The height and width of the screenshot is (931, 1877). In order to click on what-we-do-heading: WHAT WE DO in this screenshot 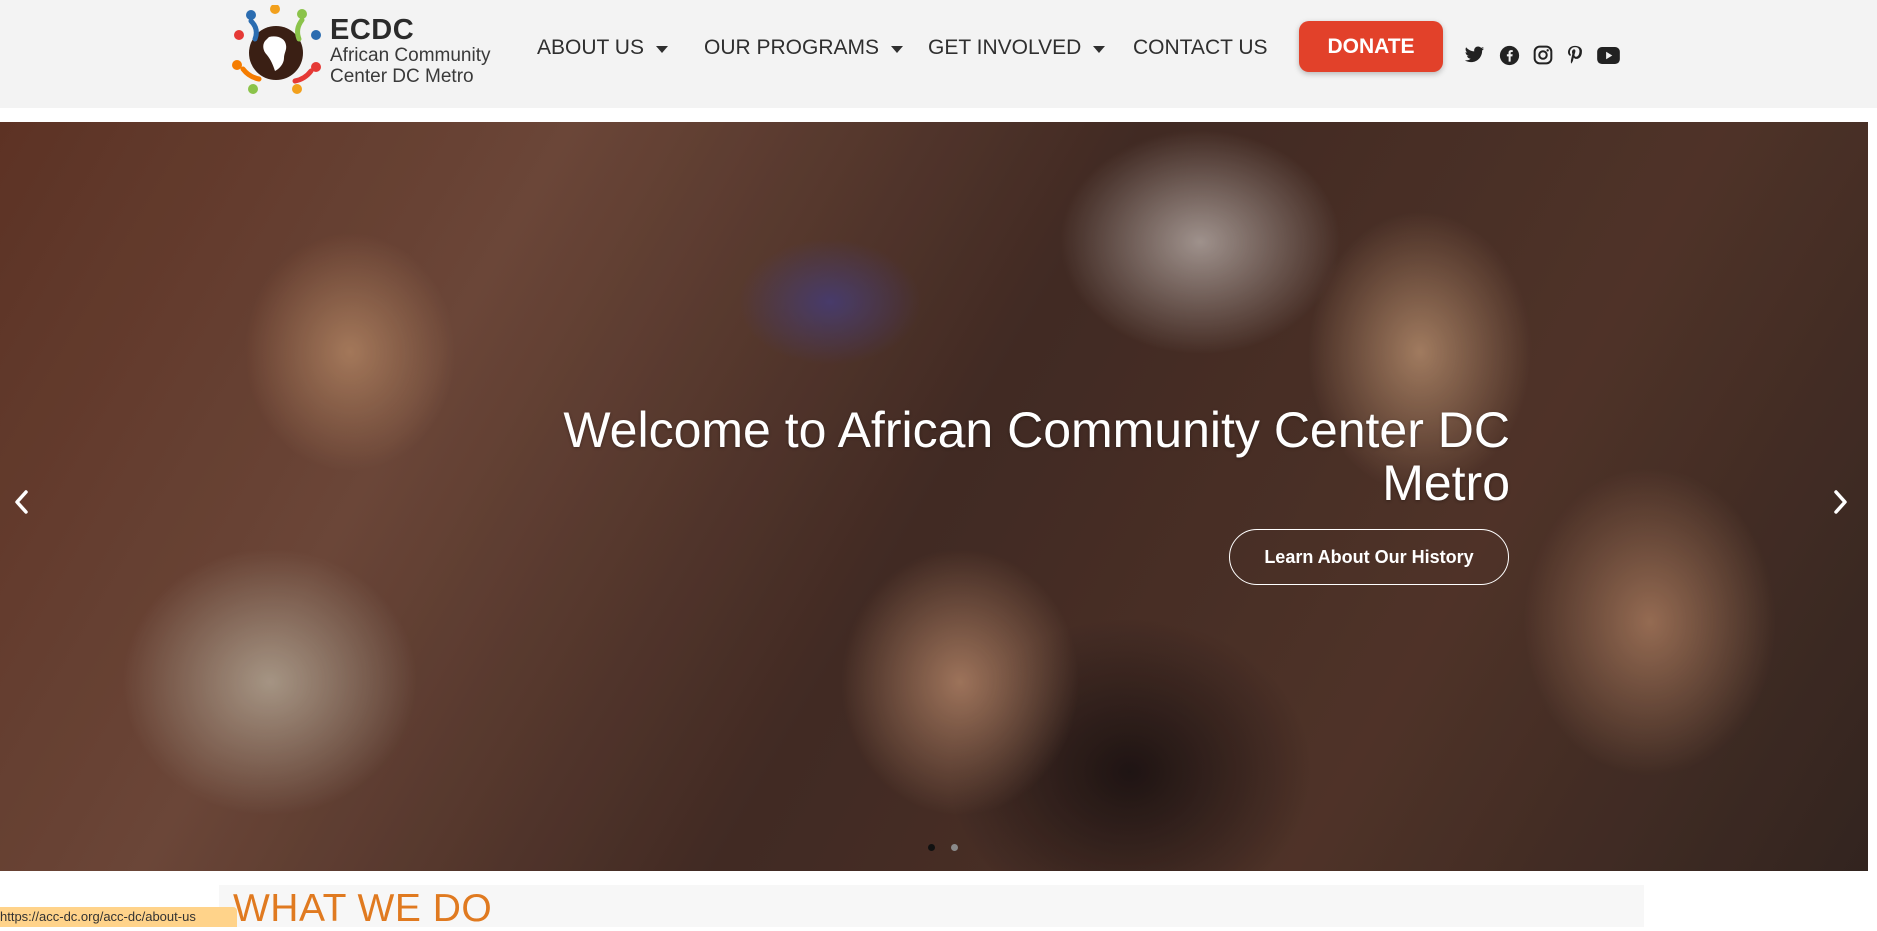, I will do `click(363, 908)`.